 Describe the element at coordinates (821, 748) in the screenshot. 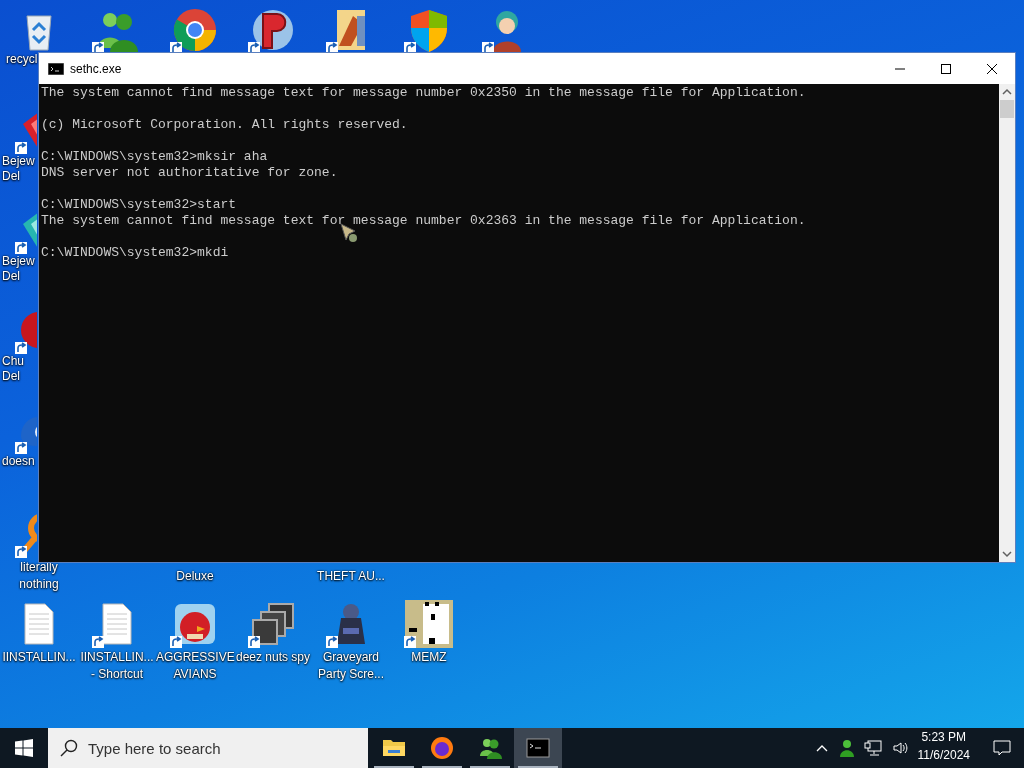

I see `chevron-up-icon` at that location.